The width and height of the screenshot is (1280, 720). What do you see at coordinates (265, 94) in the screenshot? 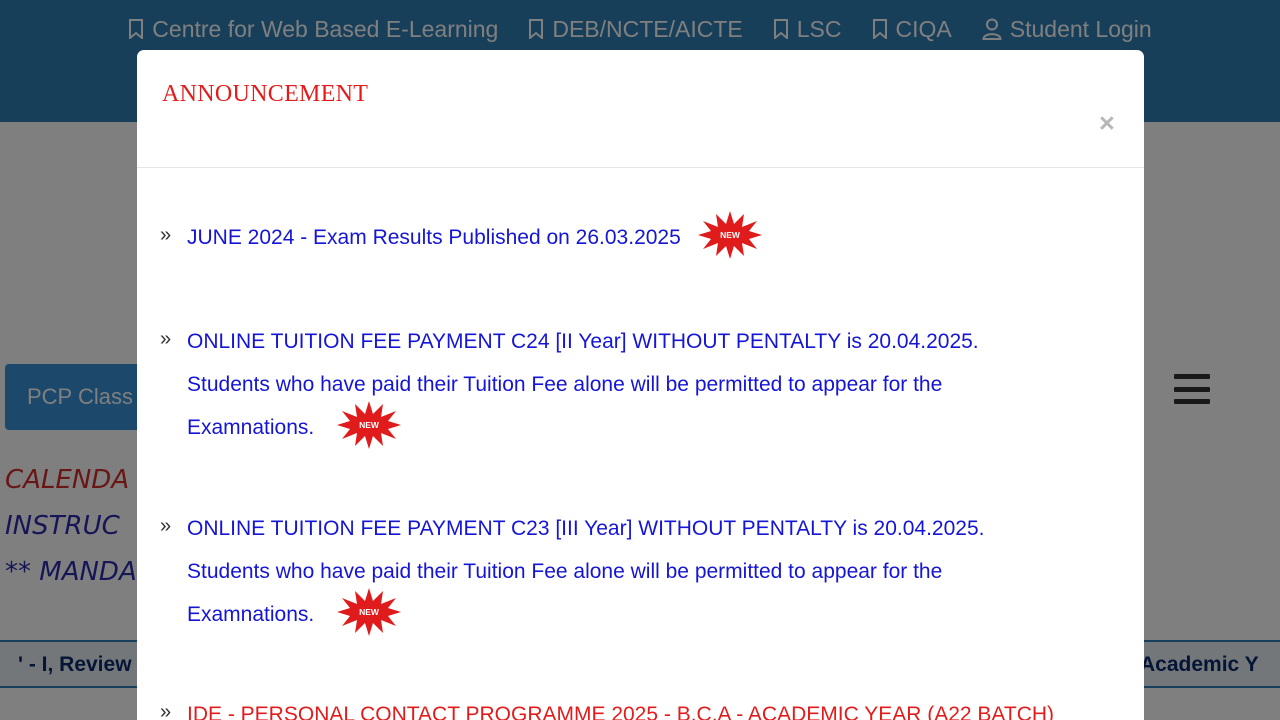
I see `modal-title: ANNOUNCEMENT` at bounding box center [265, 94].